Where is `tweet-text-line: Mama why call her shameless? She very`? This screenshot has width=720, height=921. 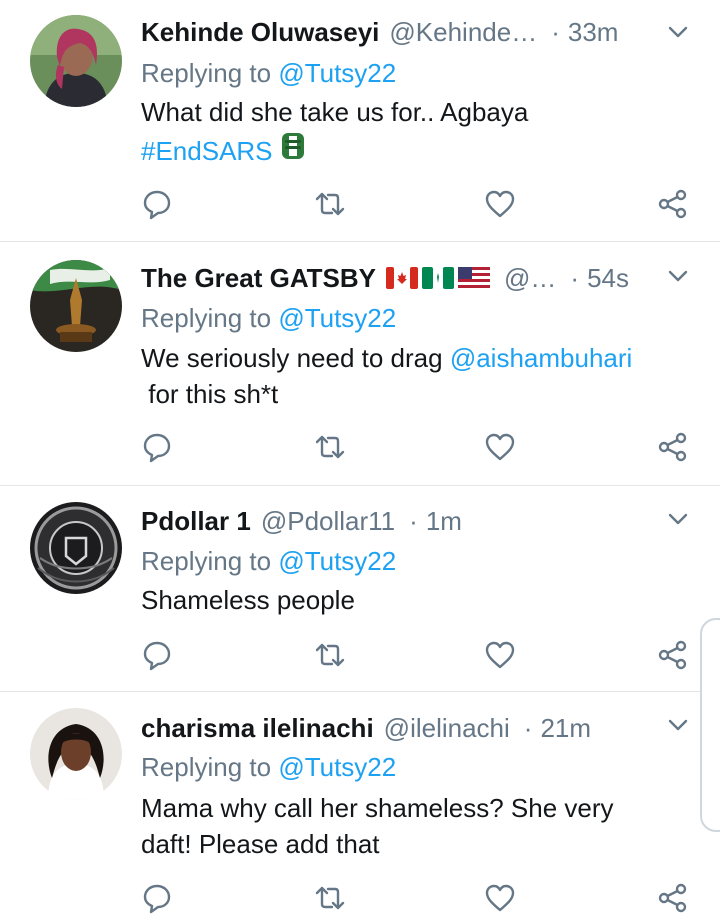 tweet-text-line: Mama why call her shameless? She very is located at coordinates (377, 808).